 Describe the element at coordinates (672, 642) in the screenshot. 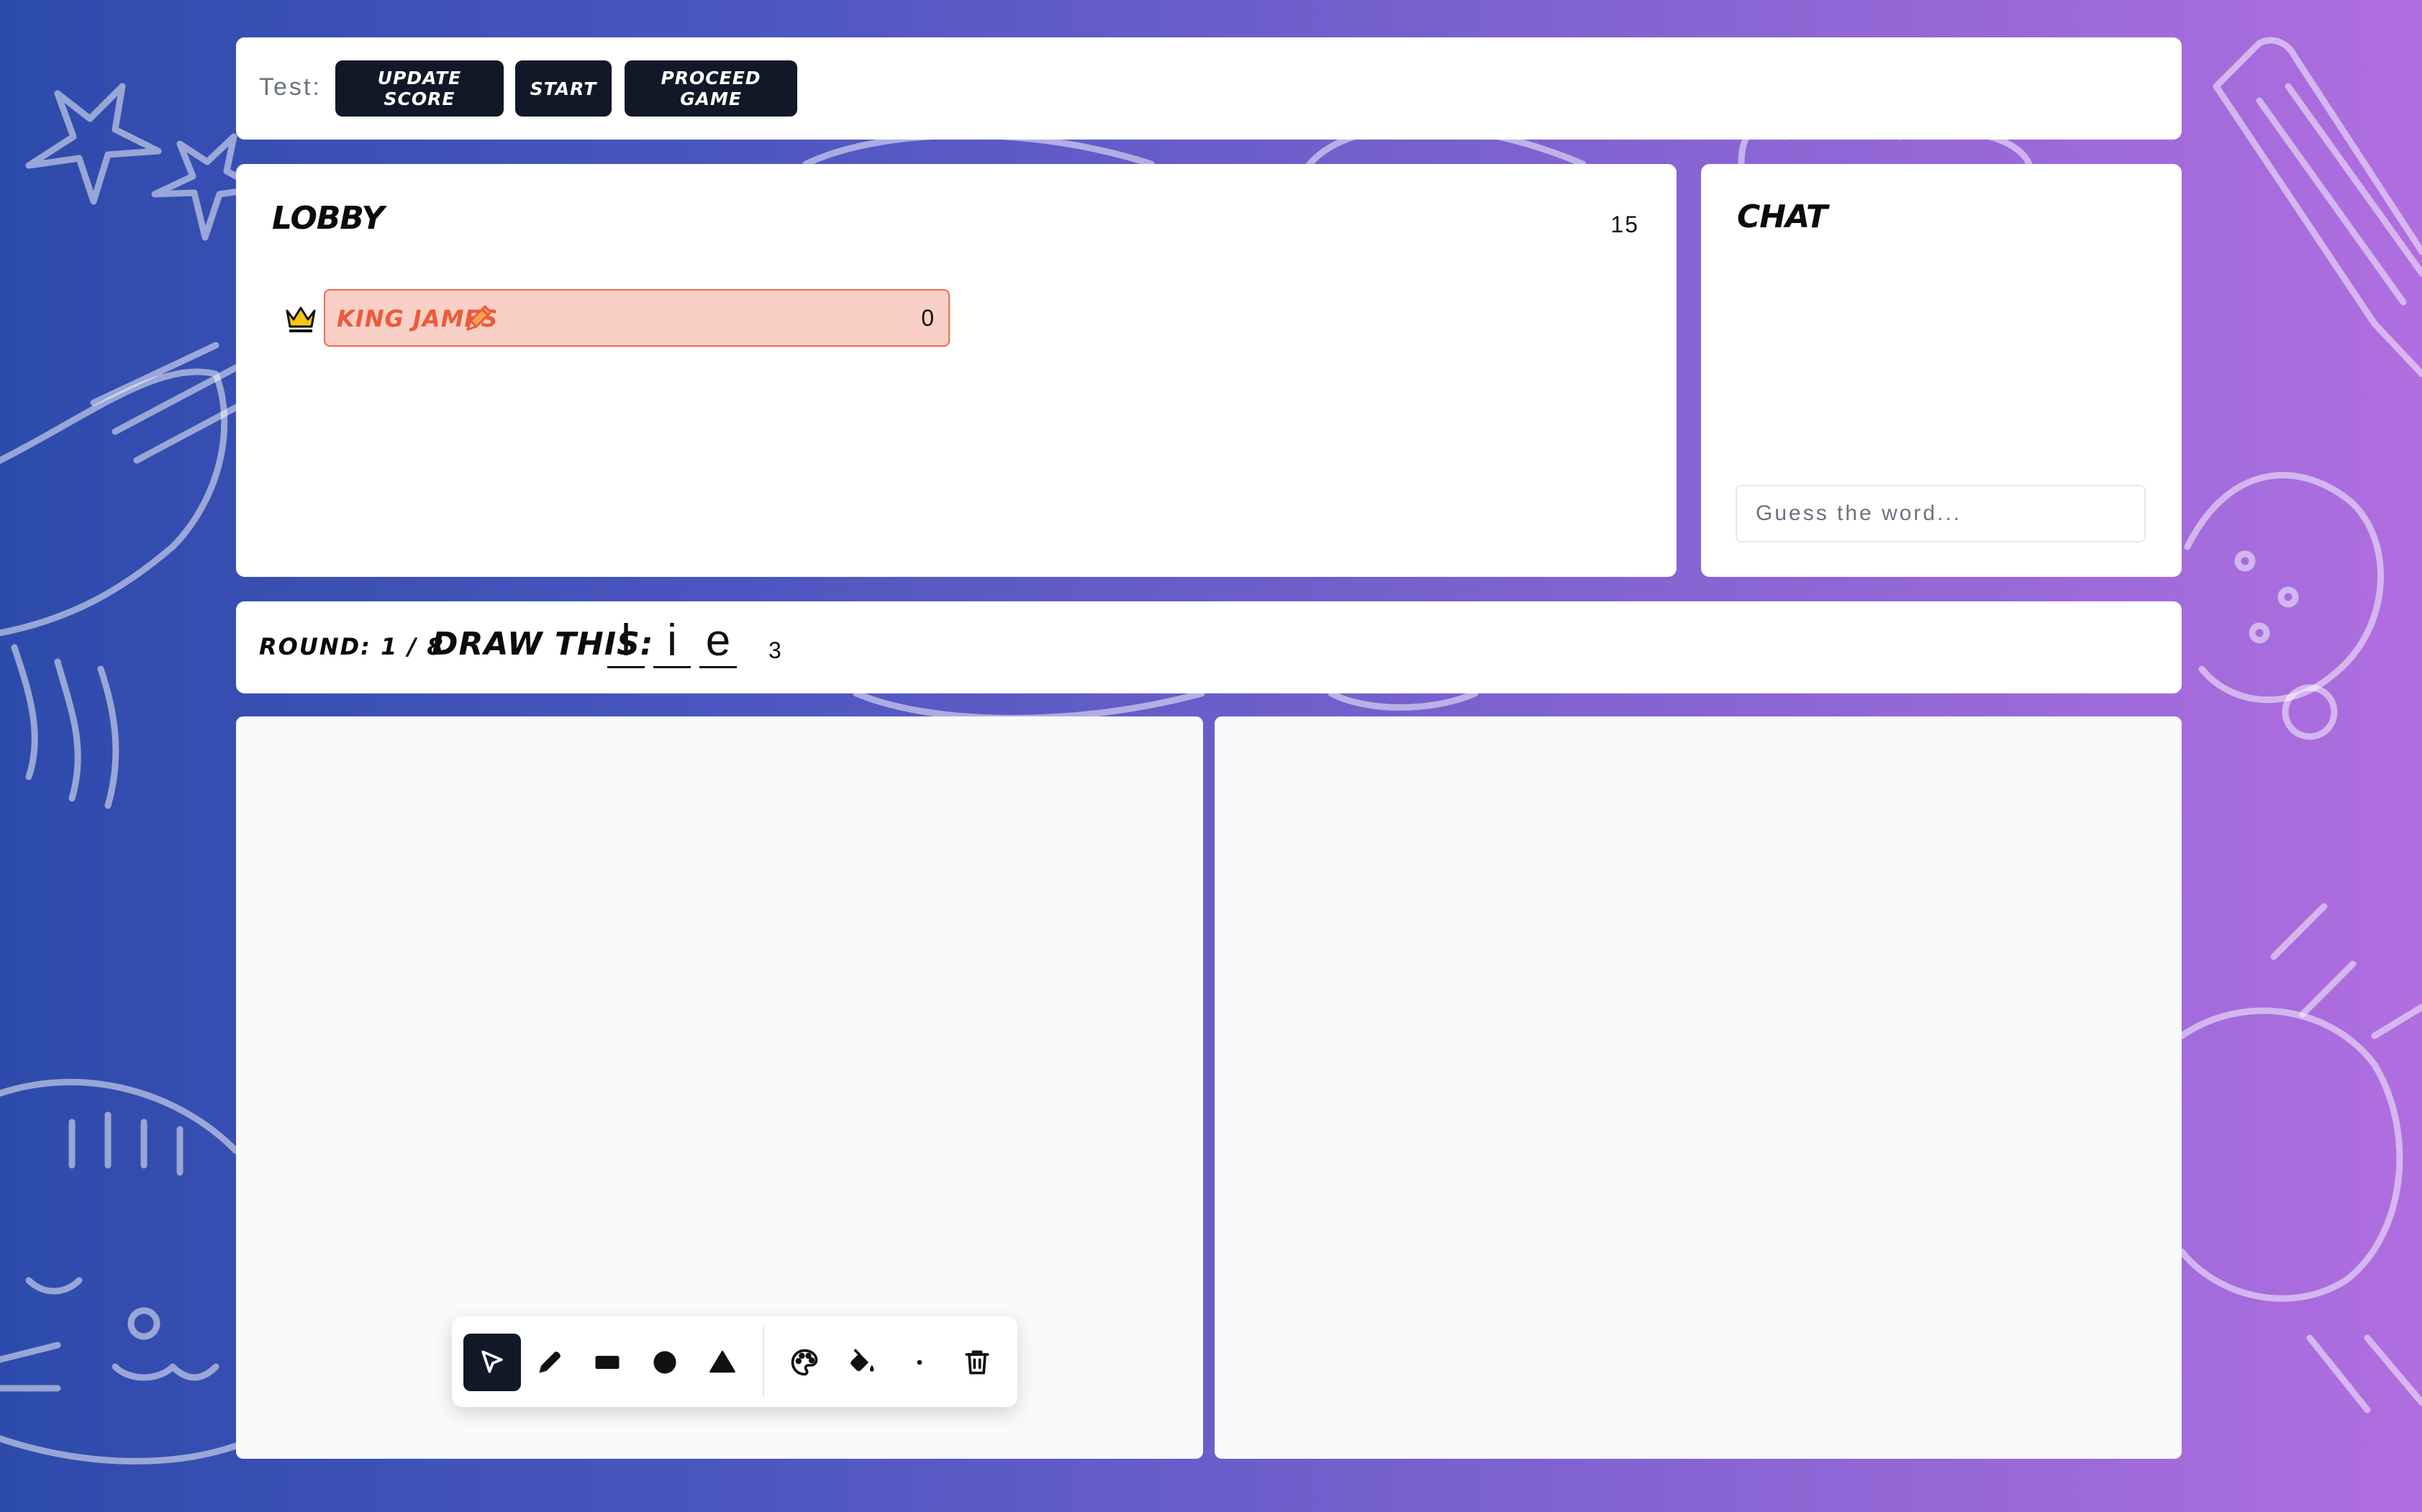

I see `word-letter: i` at that location.